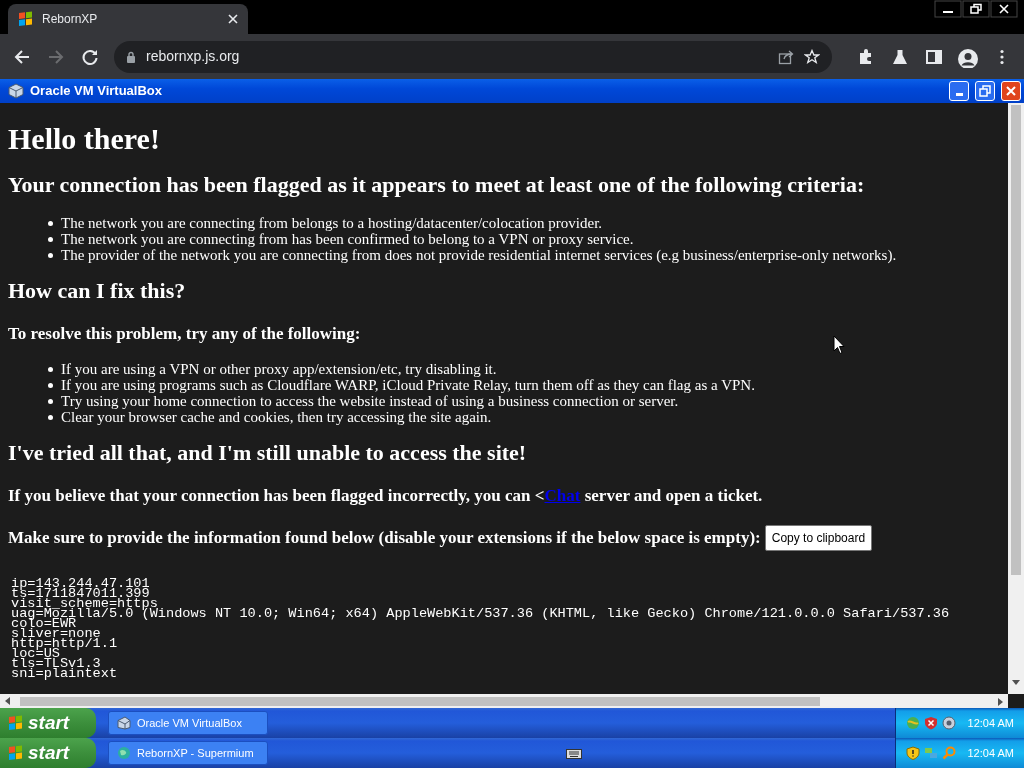 Image resolution: width=1024 pixels, height=768 pixels. What do you see at coordinates (959, 91) in the screenshot?
I see `minimize-button` at bounding box center [959, 91].